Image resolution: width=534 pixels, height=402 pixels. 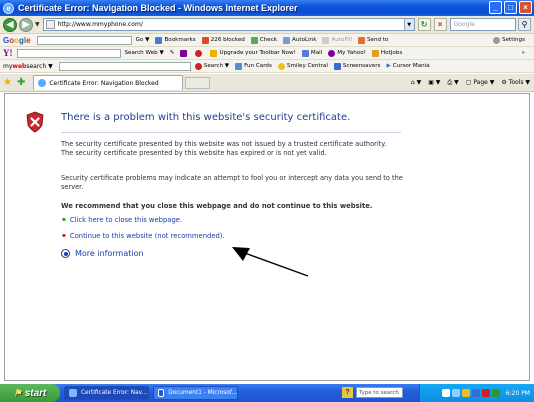 I want to click on hotjobs-button: HotJobs, so click(x=386, y=53).